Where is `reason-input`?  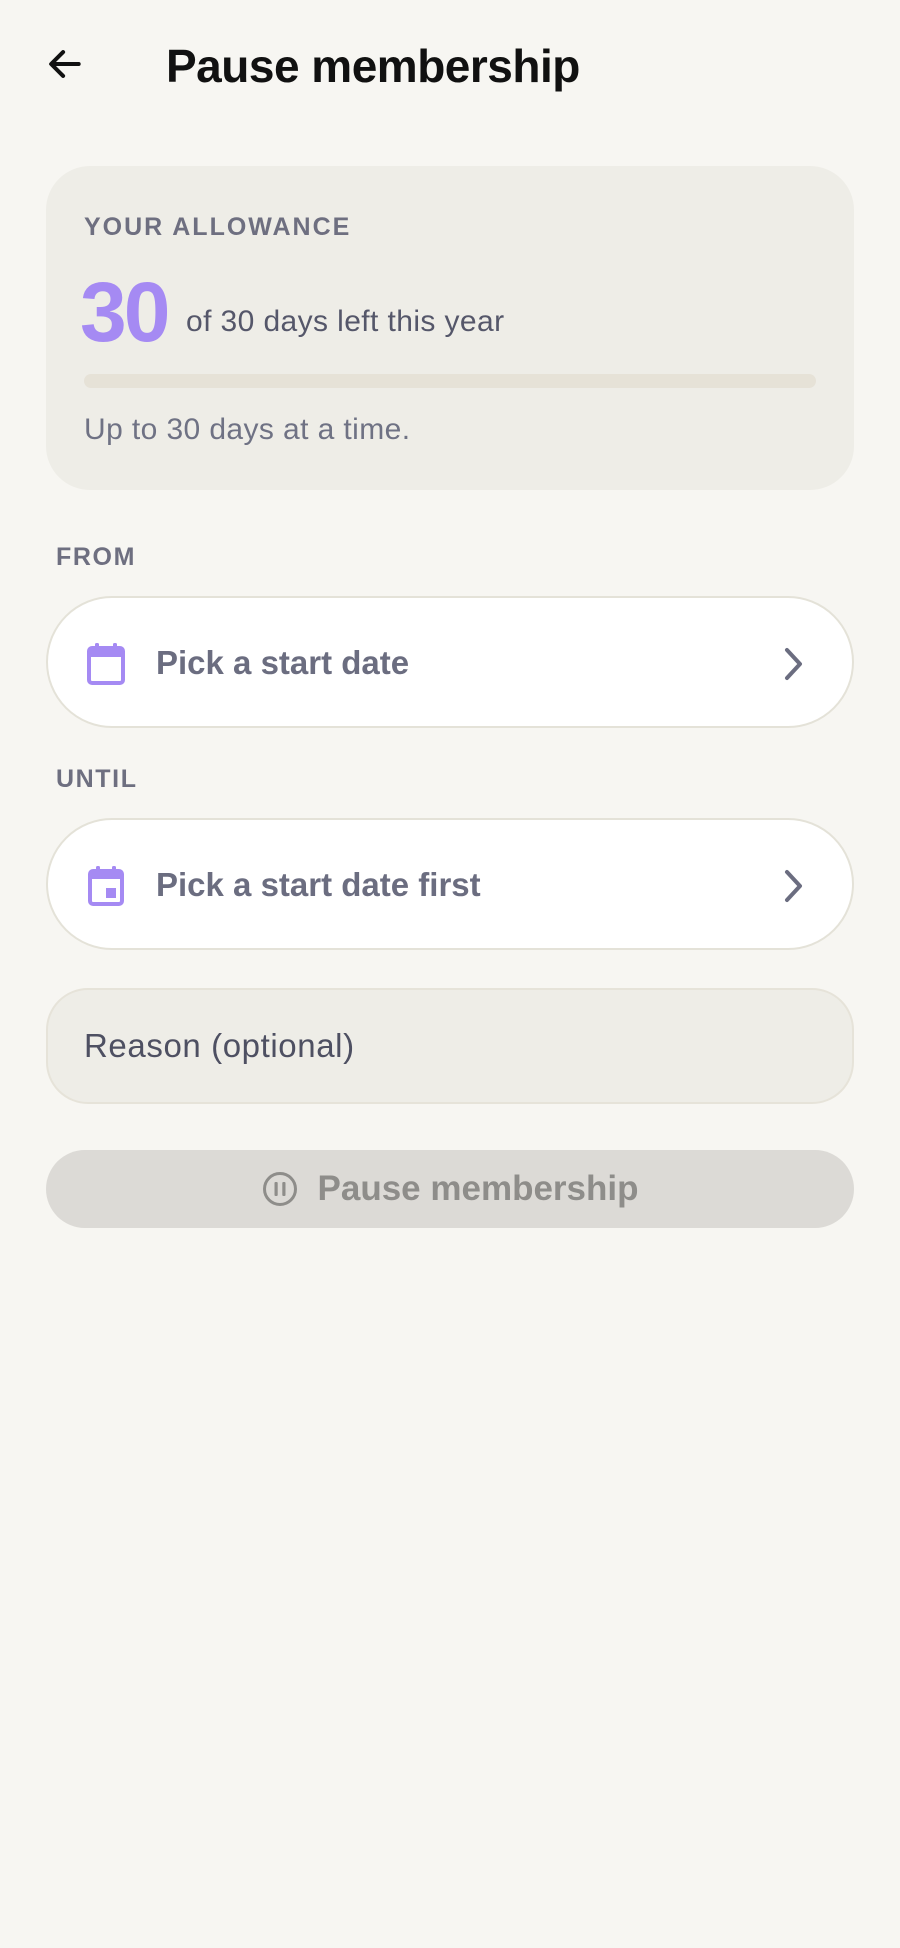 reason-input is located at coordinates (449, 1046).